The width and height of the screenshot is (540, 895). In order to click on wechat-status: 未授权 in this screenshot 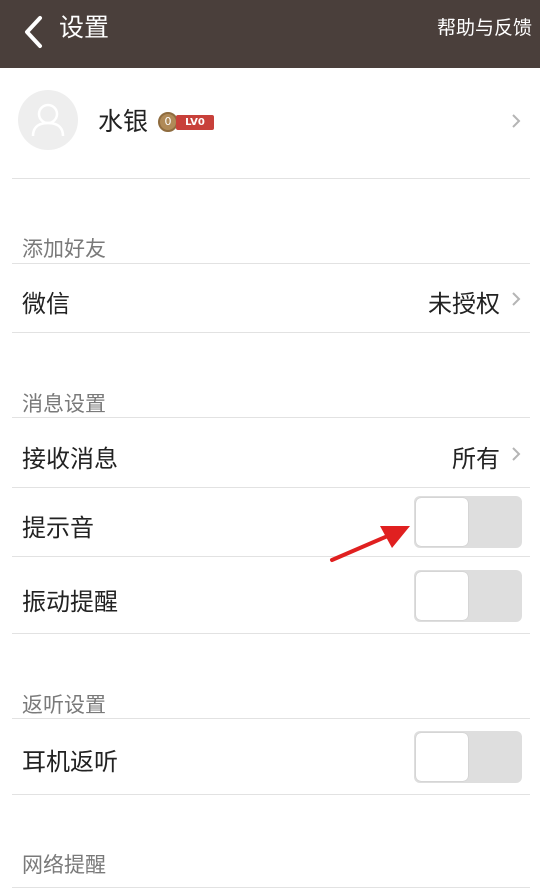, I will do `click(464, 304)`.